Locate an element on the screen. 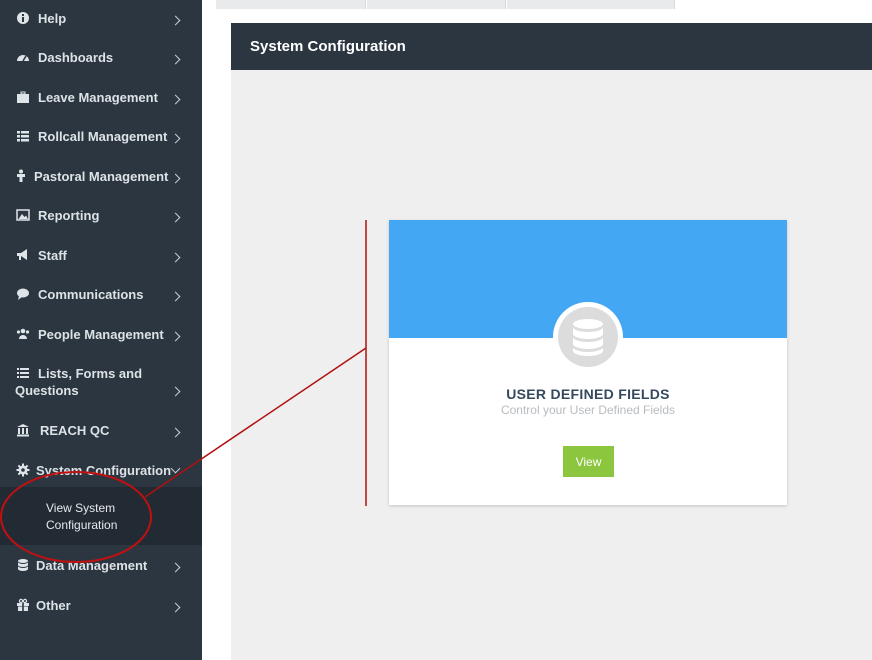 The image size is (872, 660). sidebar-item-label: People Management is located at coordinates (101, 334).